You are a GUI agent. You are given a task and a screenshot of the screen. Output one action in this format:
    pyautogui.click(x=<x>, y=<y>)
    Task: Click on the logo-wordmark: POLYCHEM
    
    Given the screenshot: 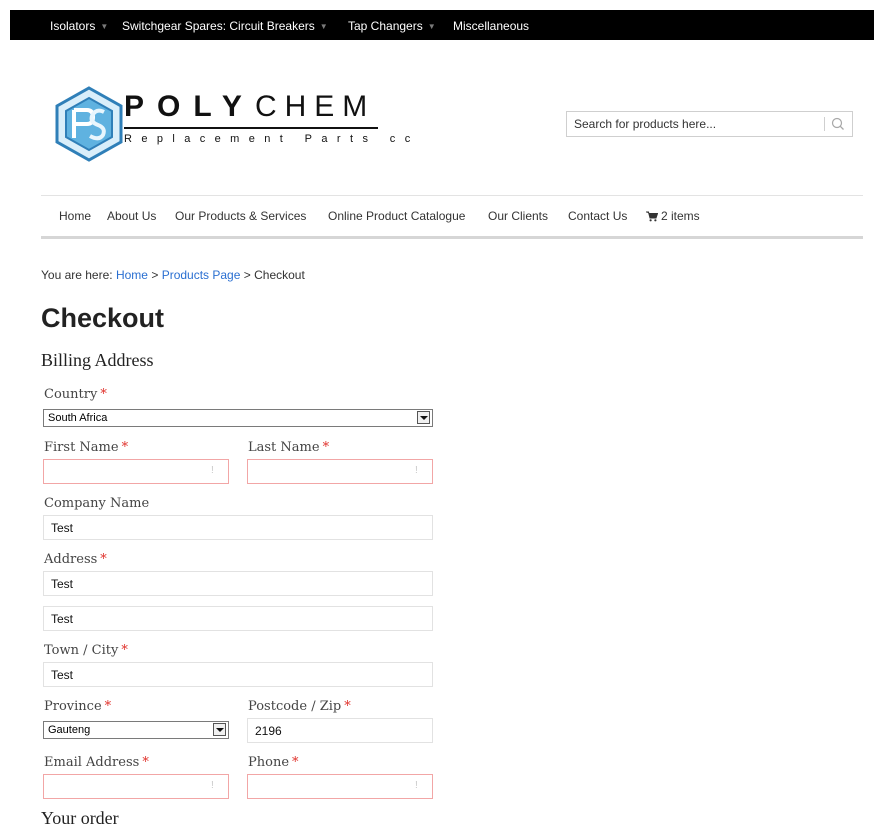 What is the action you would take?
    pyautogui.click(x=249, y=107)
    